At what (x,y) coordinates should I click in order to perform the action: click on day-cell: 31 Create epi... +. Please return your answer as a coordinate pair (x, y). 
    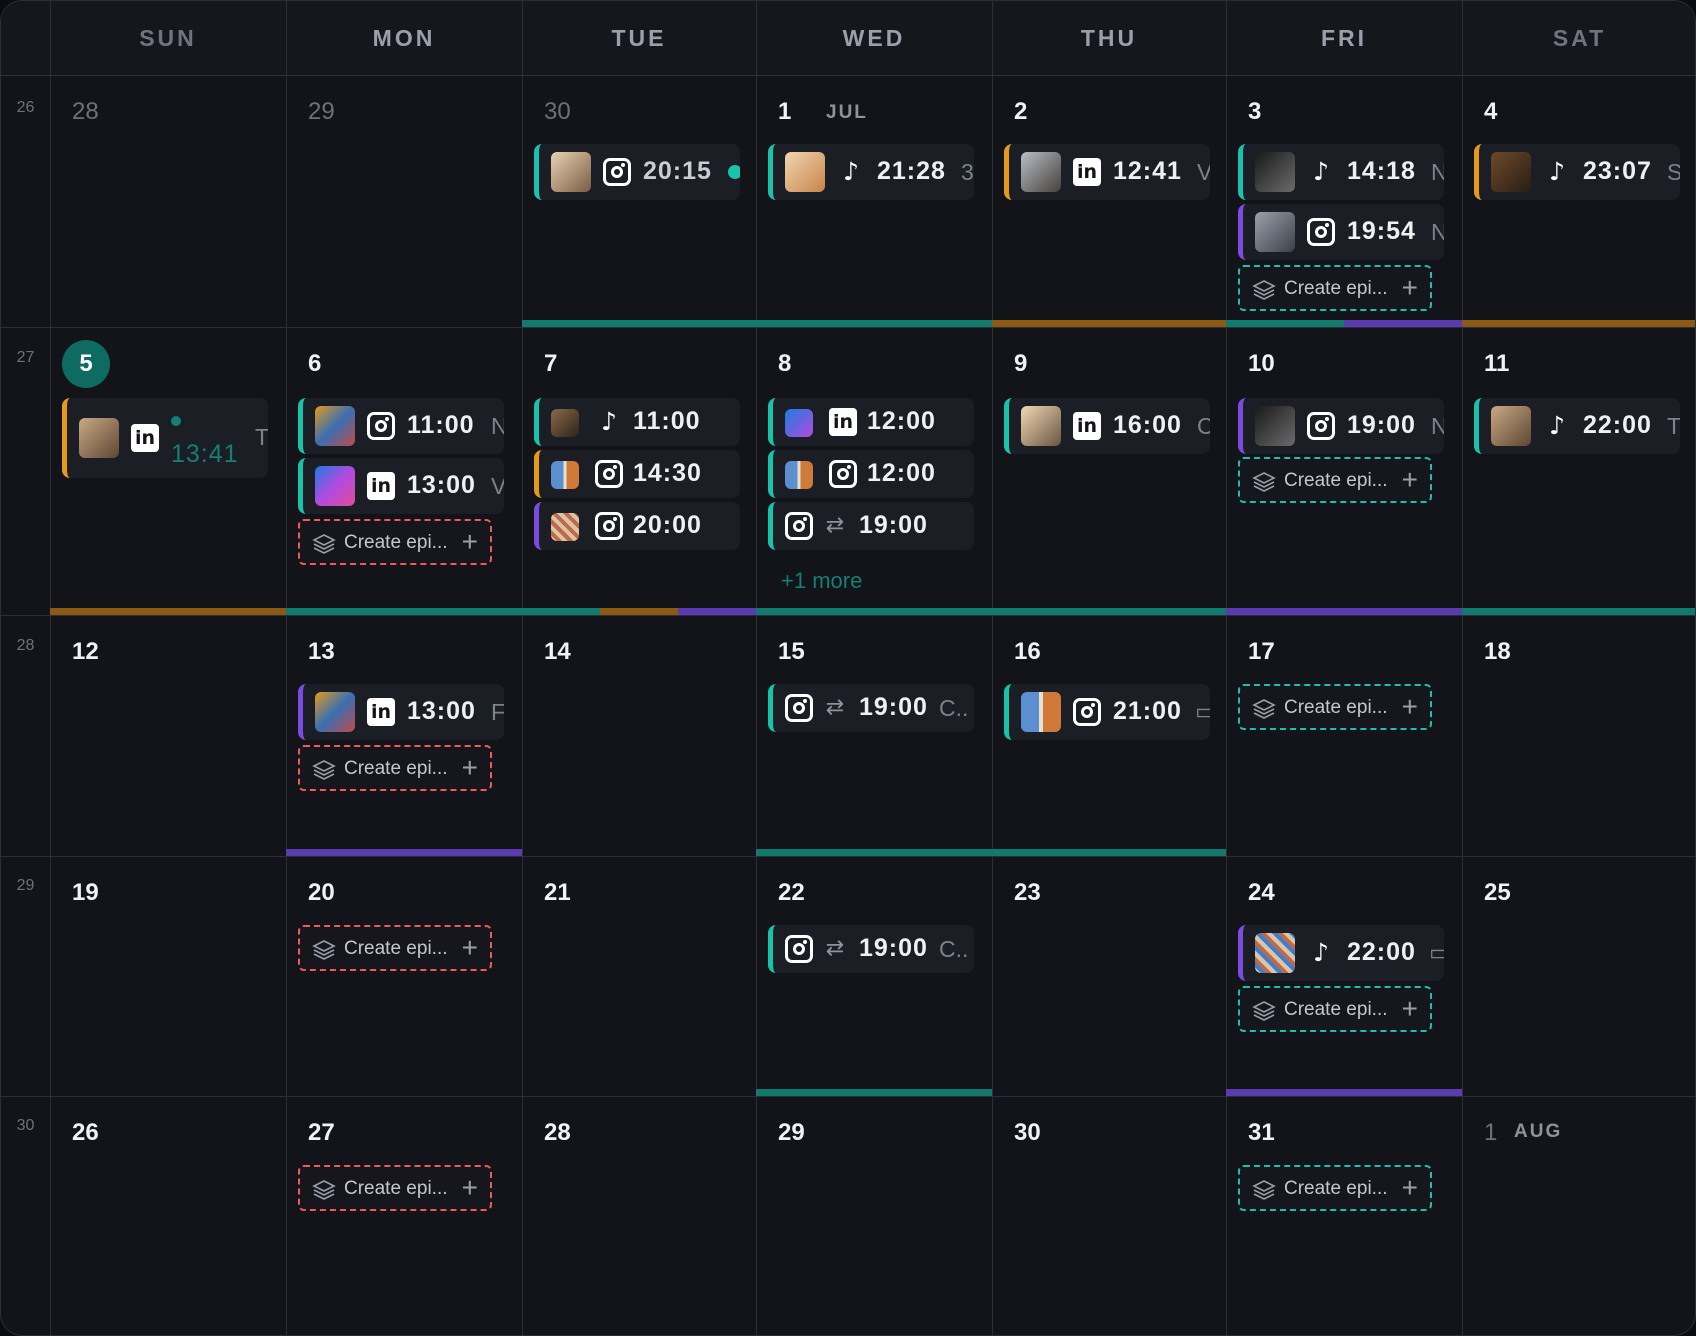
    Looking at the image, I should click on (1344, 1216).